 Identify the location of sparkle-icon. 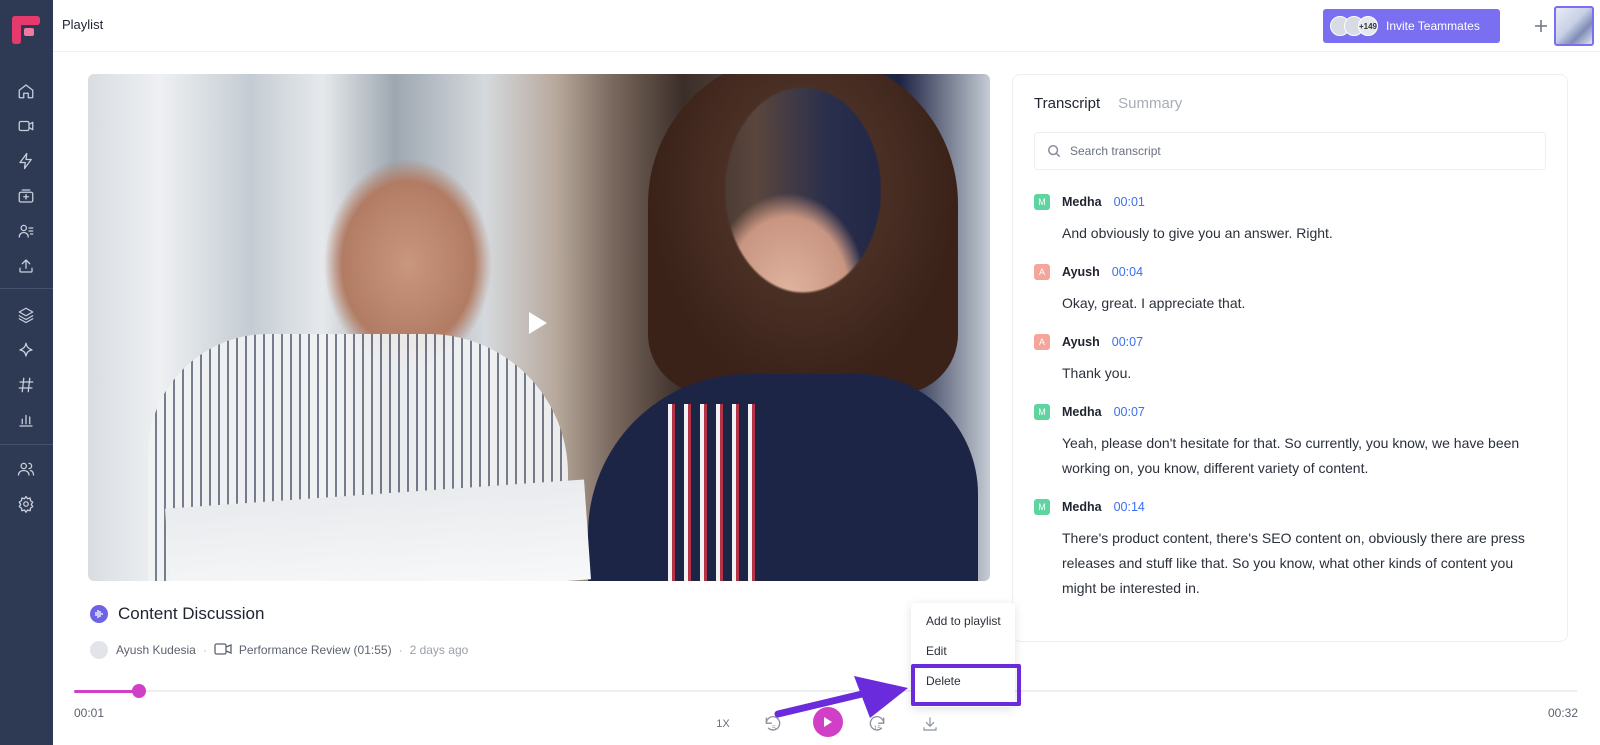
(26, 350).